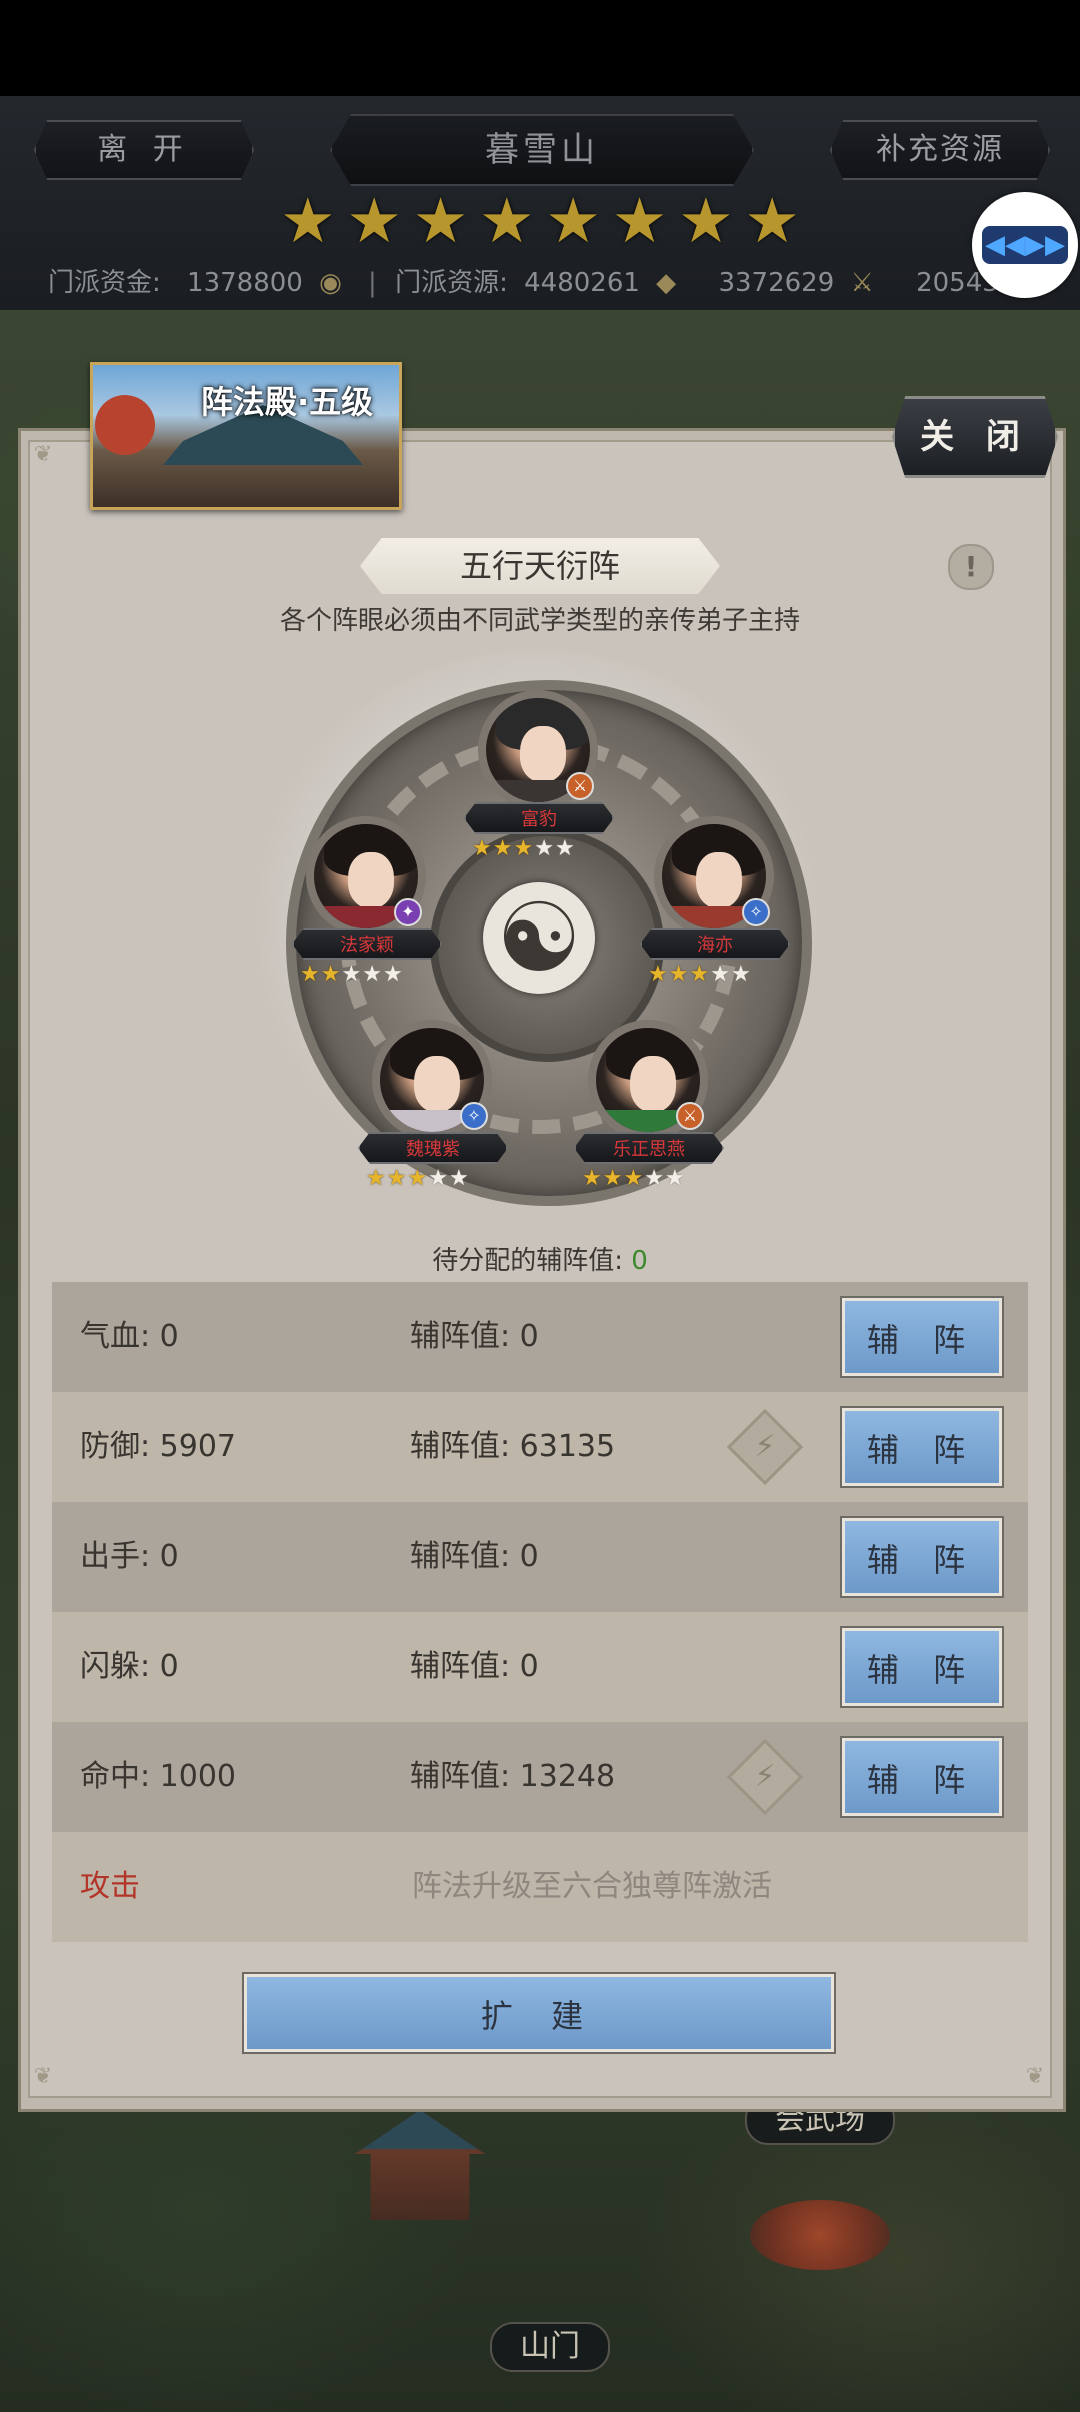 The width and height of the screenshot is (1080, 2412). I want to click on formation-slot-right: ✧ 海亦 ★★★★★, so click(715, 905).